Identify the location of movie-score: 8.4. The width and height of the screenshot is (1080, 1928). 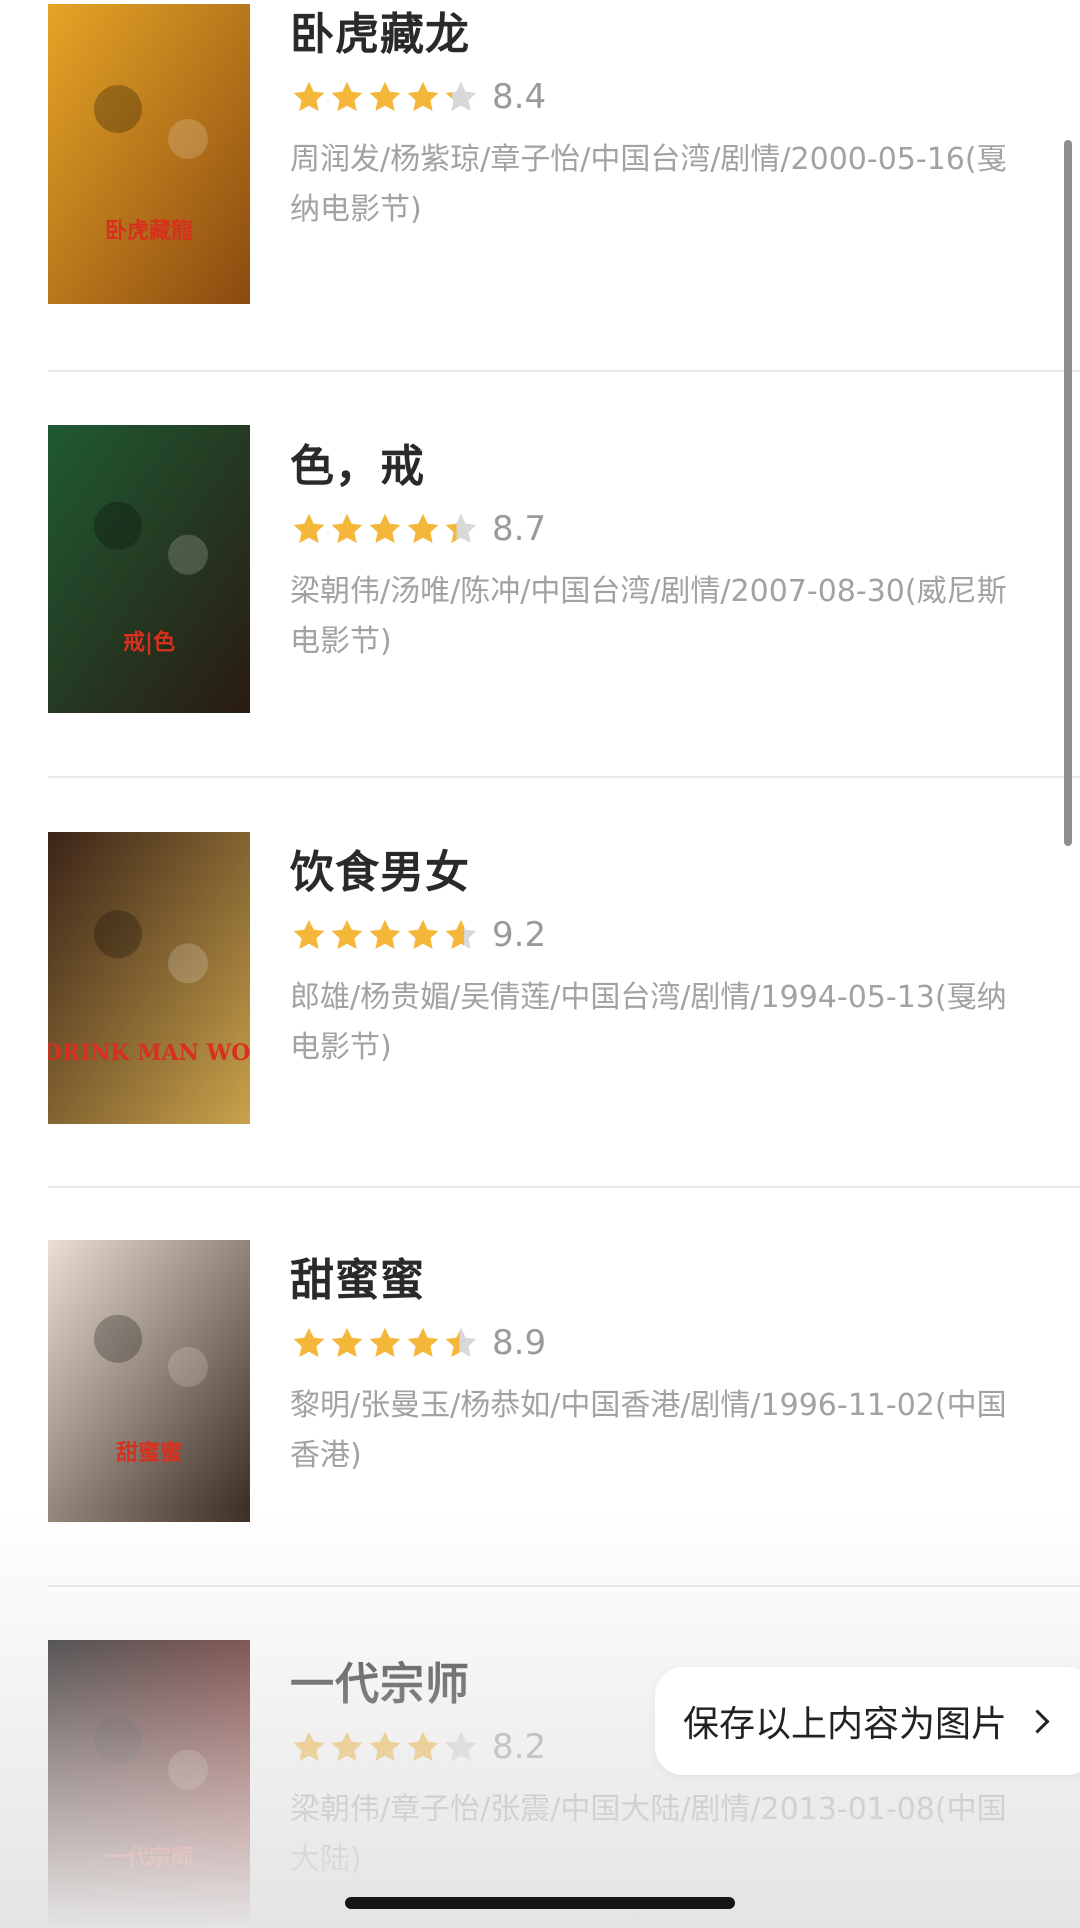
(519, 97).